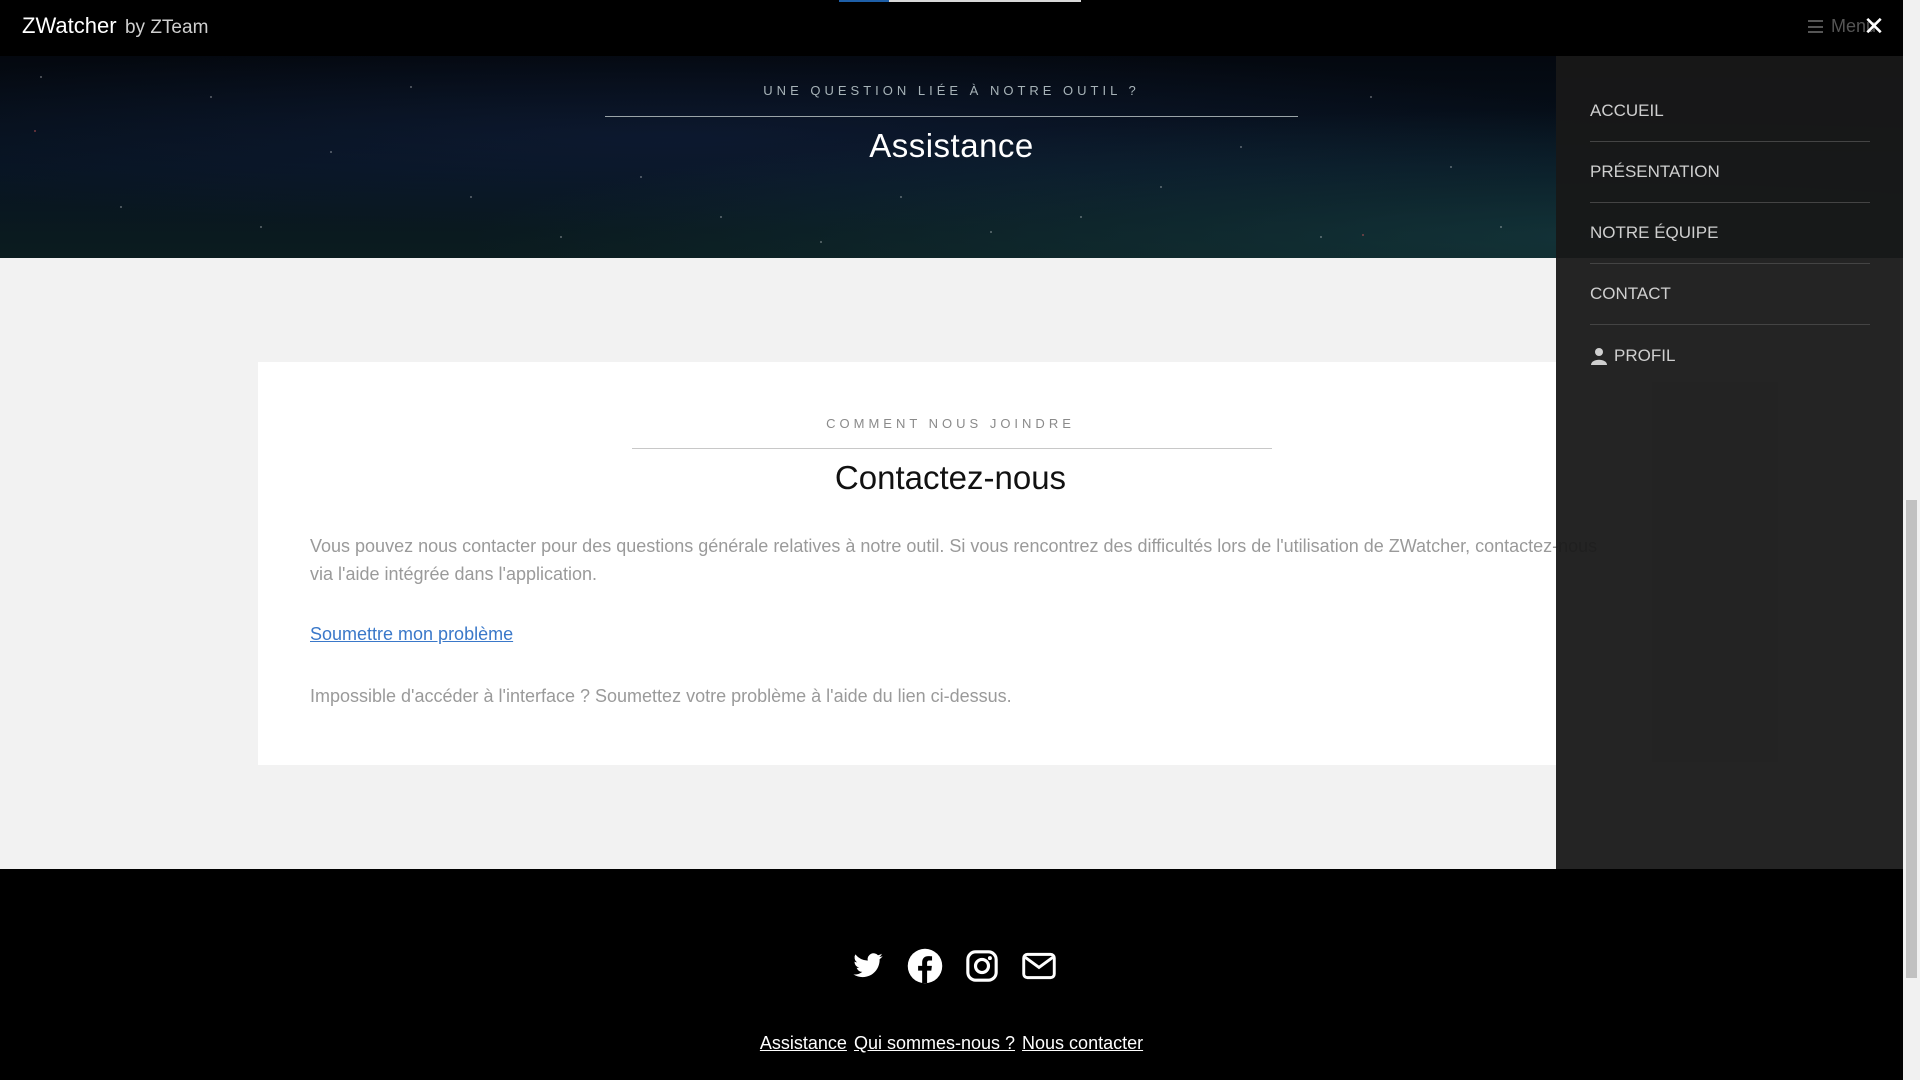 This screenshot has height=1080, width=1920. What do you see at coordinates (411, 634) in the screenshot?
I see `submit-problem-link: Soumettre mon problème` at bounding box center [411, 634].